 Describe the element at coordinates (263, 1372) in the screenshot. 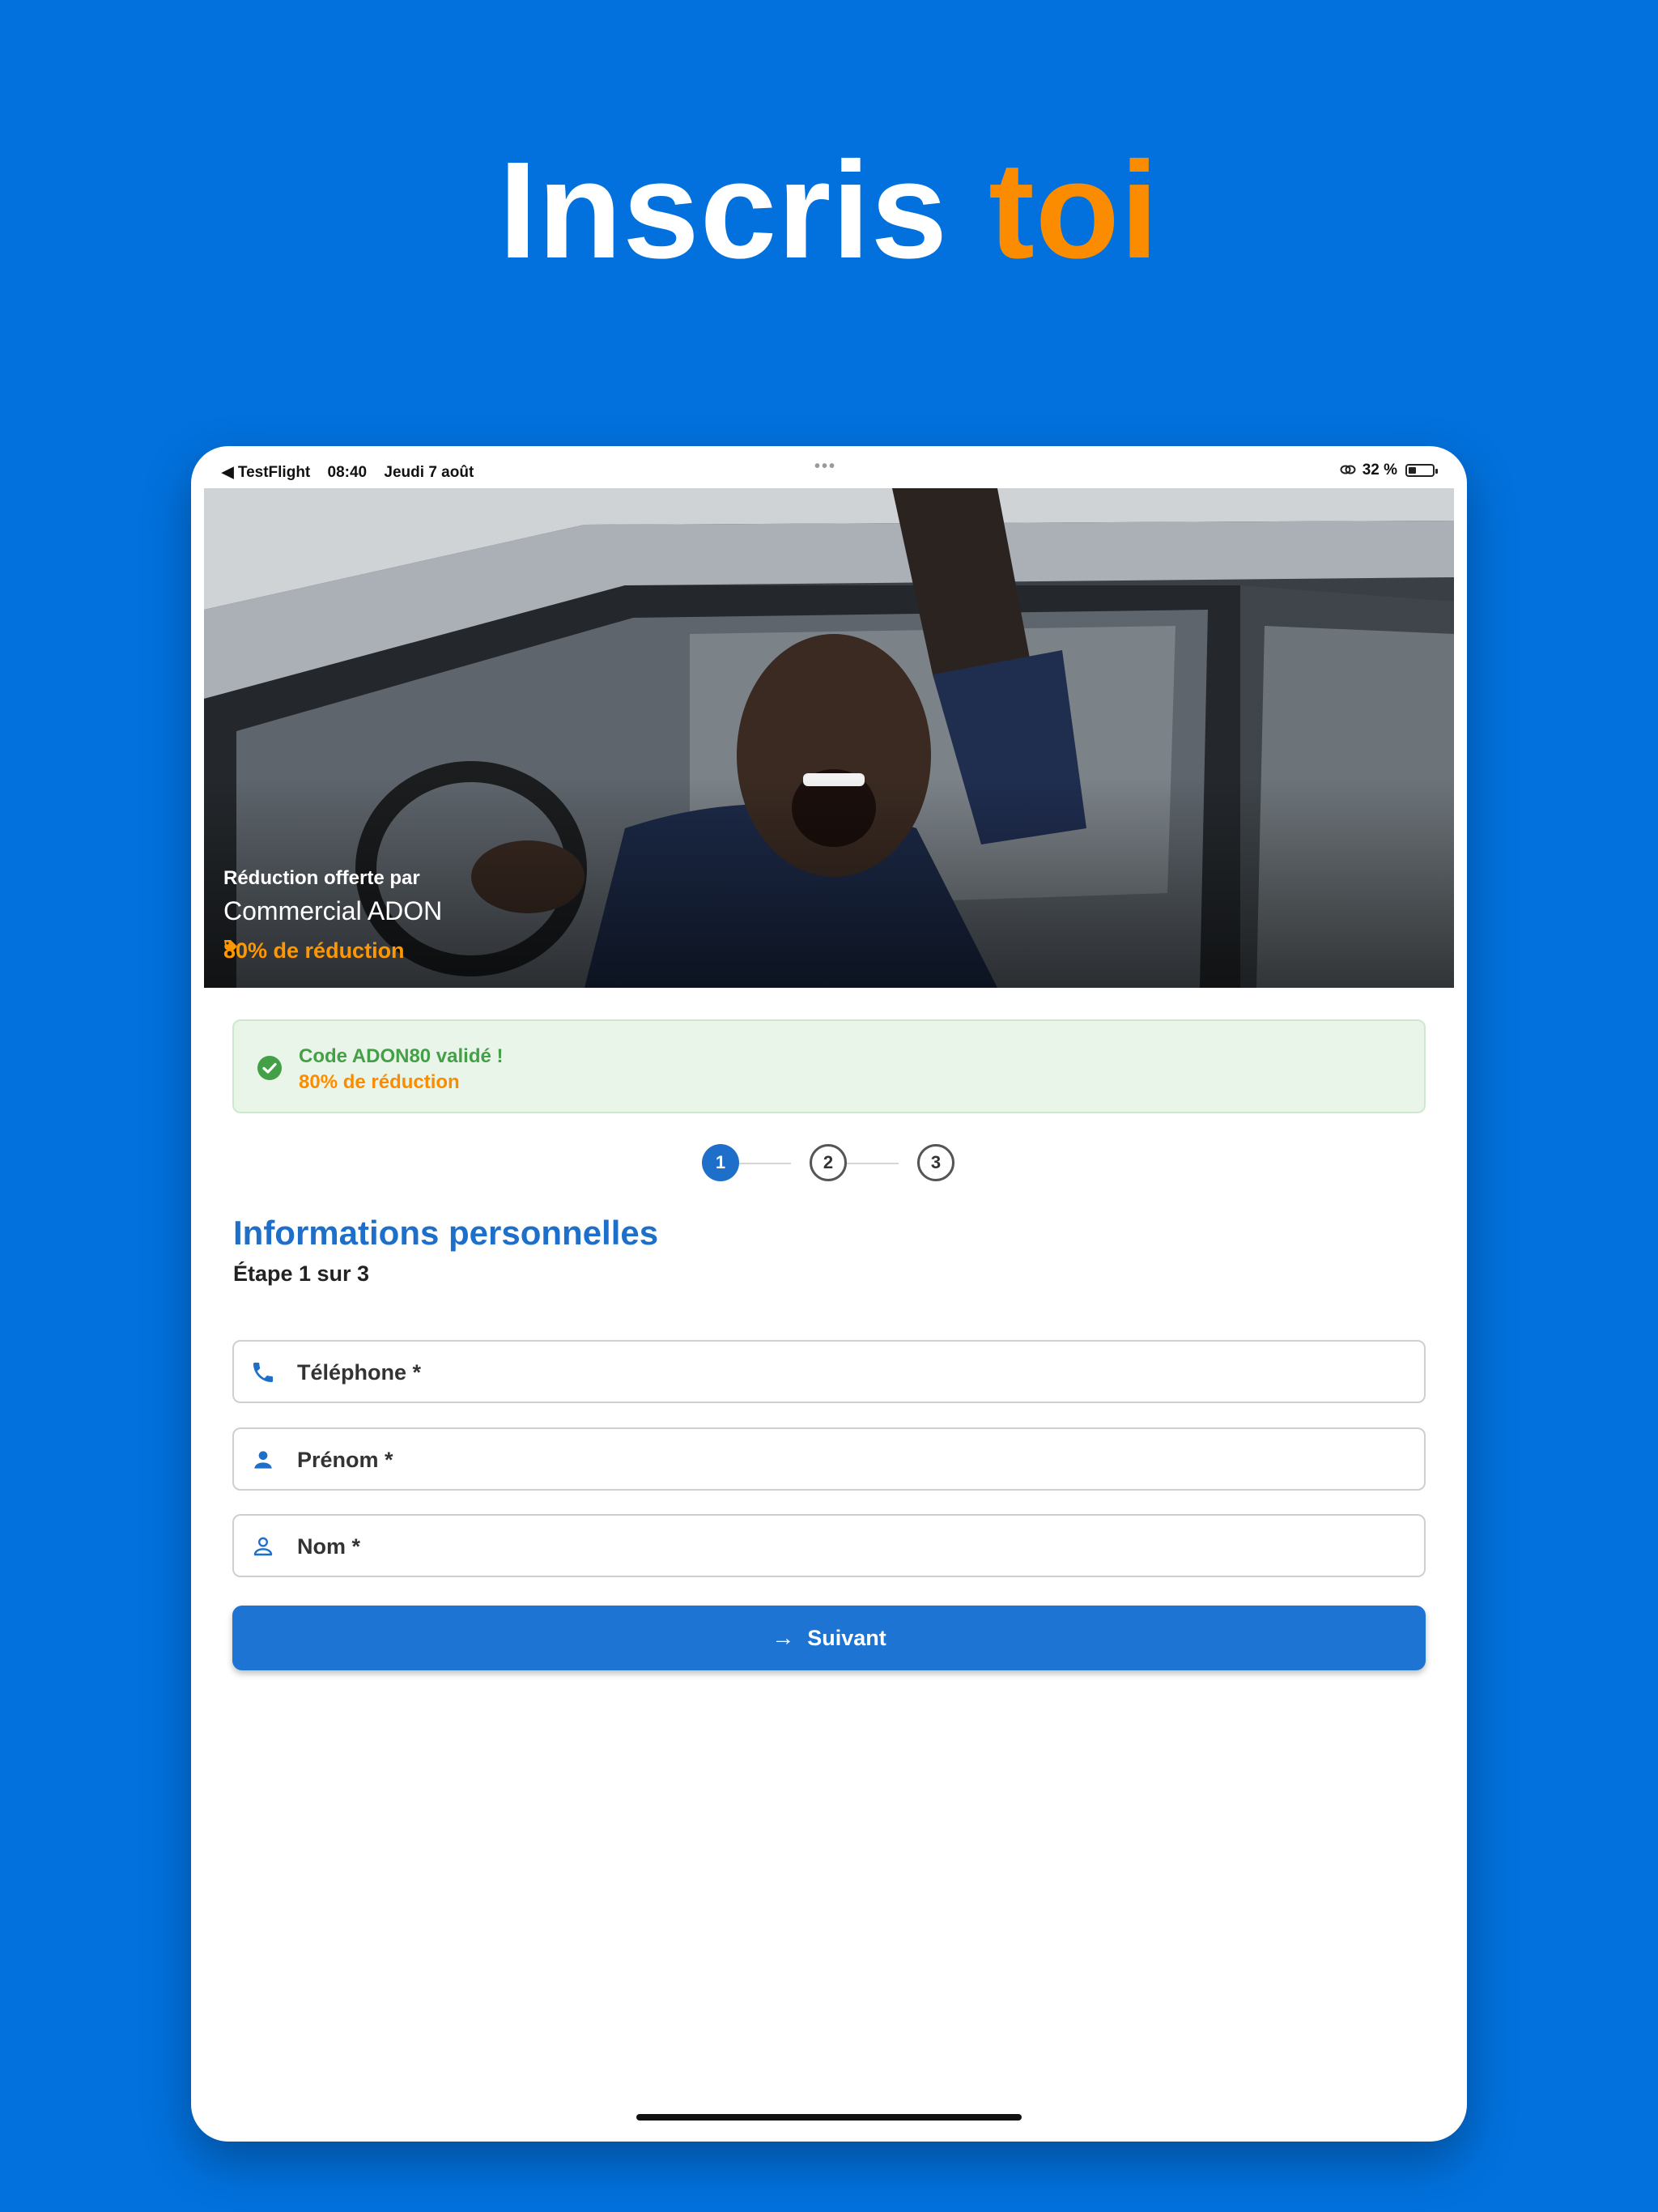

I see `phone-icon` at that location.